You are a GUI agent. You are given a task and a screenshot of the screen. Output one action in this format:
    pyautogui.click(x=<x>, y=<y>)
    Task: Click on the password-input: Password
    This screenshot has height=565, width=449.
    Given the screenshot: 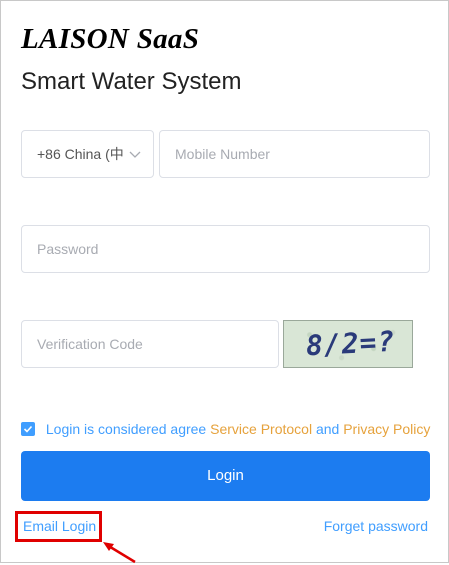 What is the action you would take?
    pyautogui.click(x=225, y=249)
    